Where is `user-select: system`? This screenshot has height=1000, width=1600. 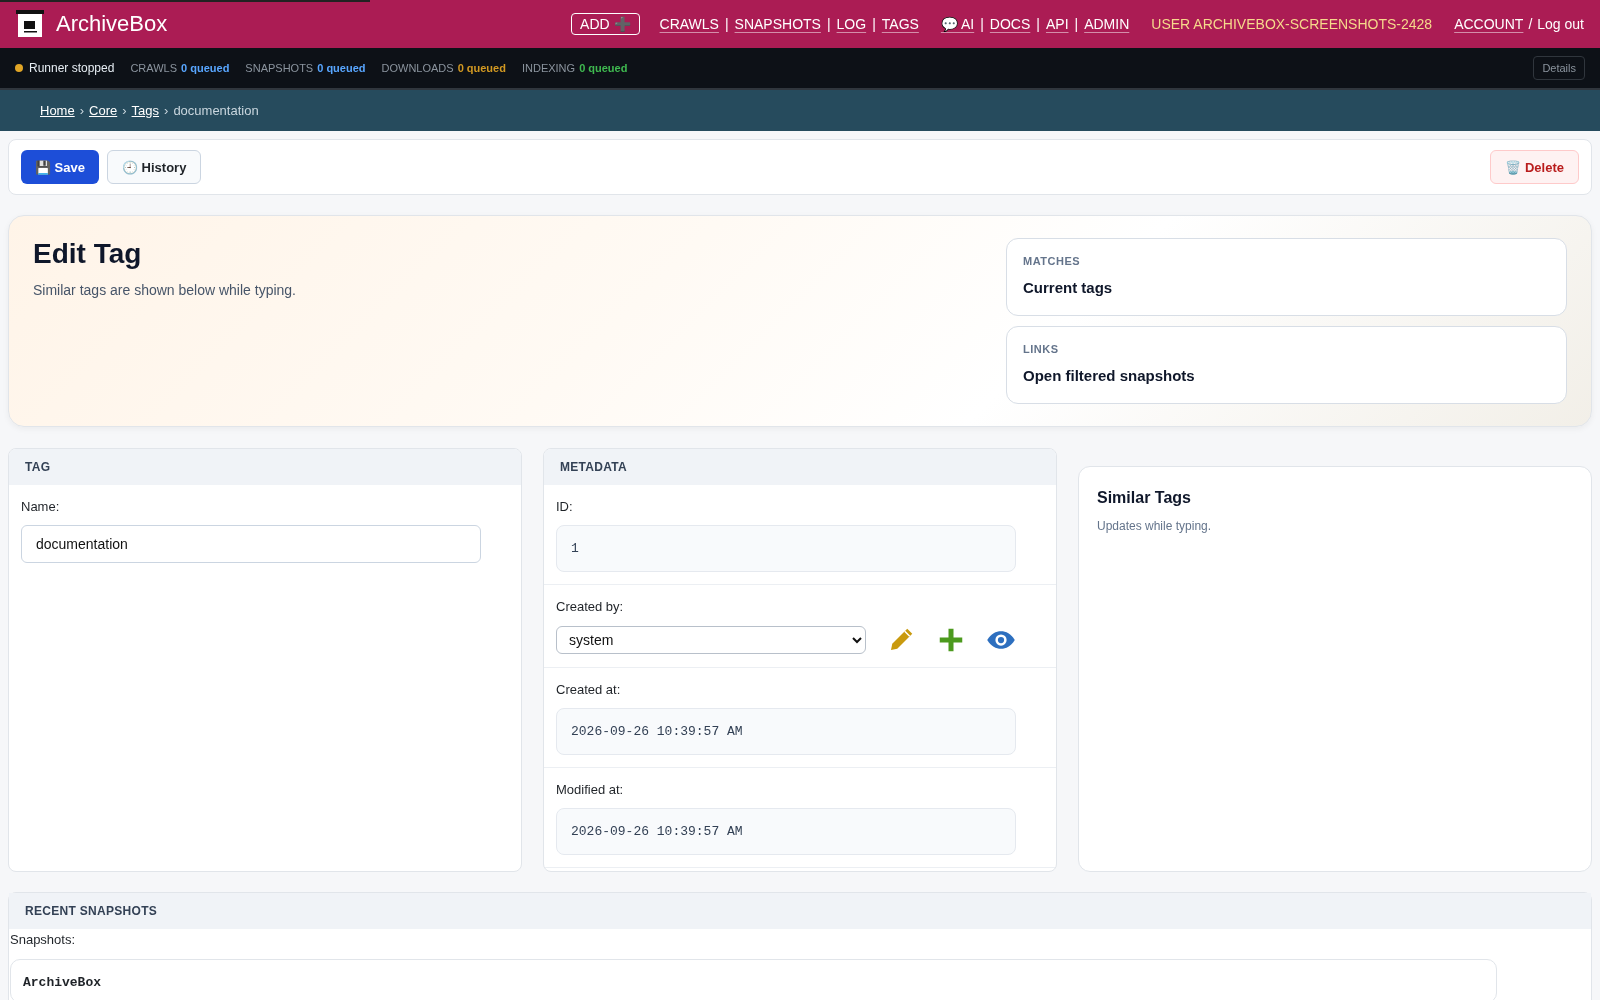 user-select: system is located at coordinates (711, 640).